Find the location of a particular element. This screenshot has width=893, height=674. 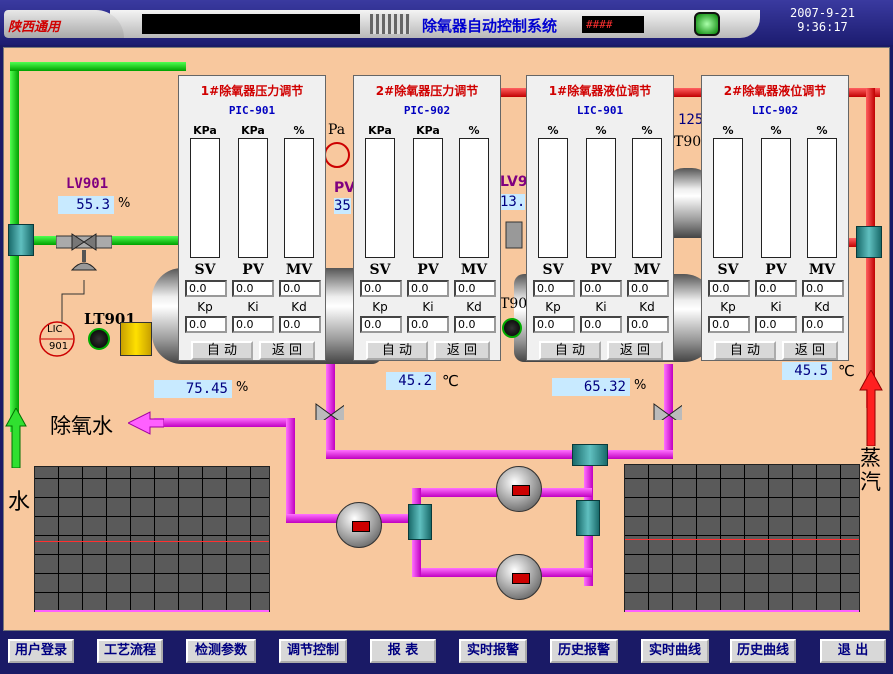

temp-1-unit: ℃ is located at coordinates (450, 381).